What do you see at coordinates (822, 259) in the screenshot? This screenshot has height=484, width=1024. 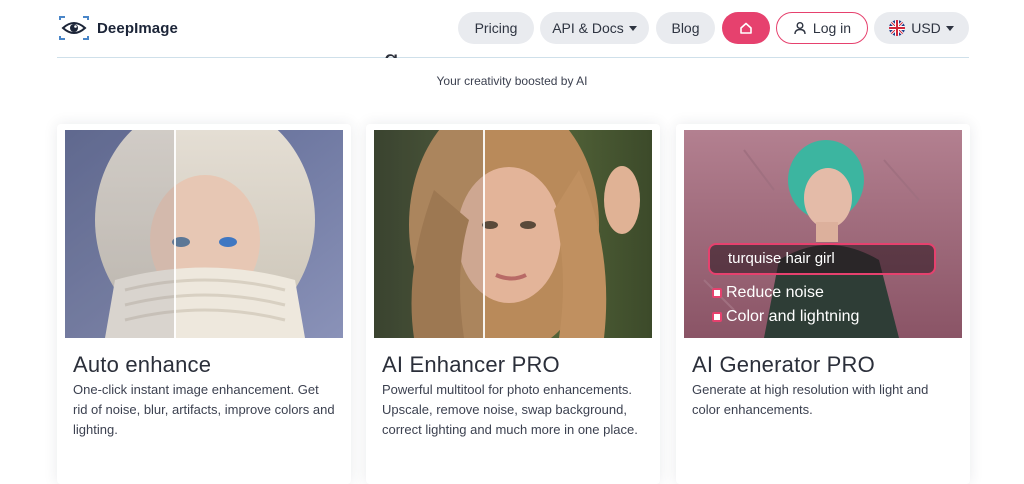 I see `prompt-input-preview: turquise hair girl` at bounding box center [822, 259].